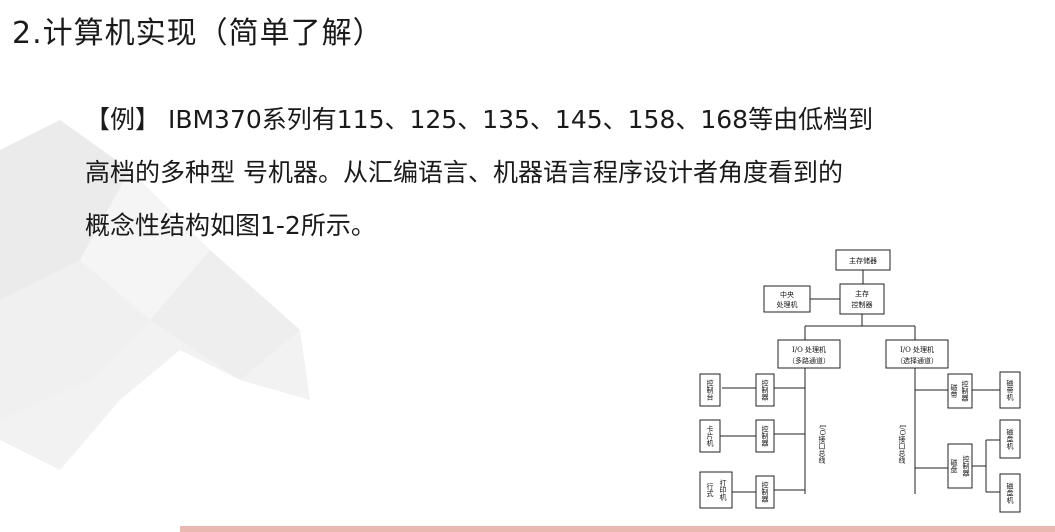  What do you see at coordinates (862, 293) in the screenshot?
I see `mem-ctrl-label-1: 主存` at bounding box center [862, 293].